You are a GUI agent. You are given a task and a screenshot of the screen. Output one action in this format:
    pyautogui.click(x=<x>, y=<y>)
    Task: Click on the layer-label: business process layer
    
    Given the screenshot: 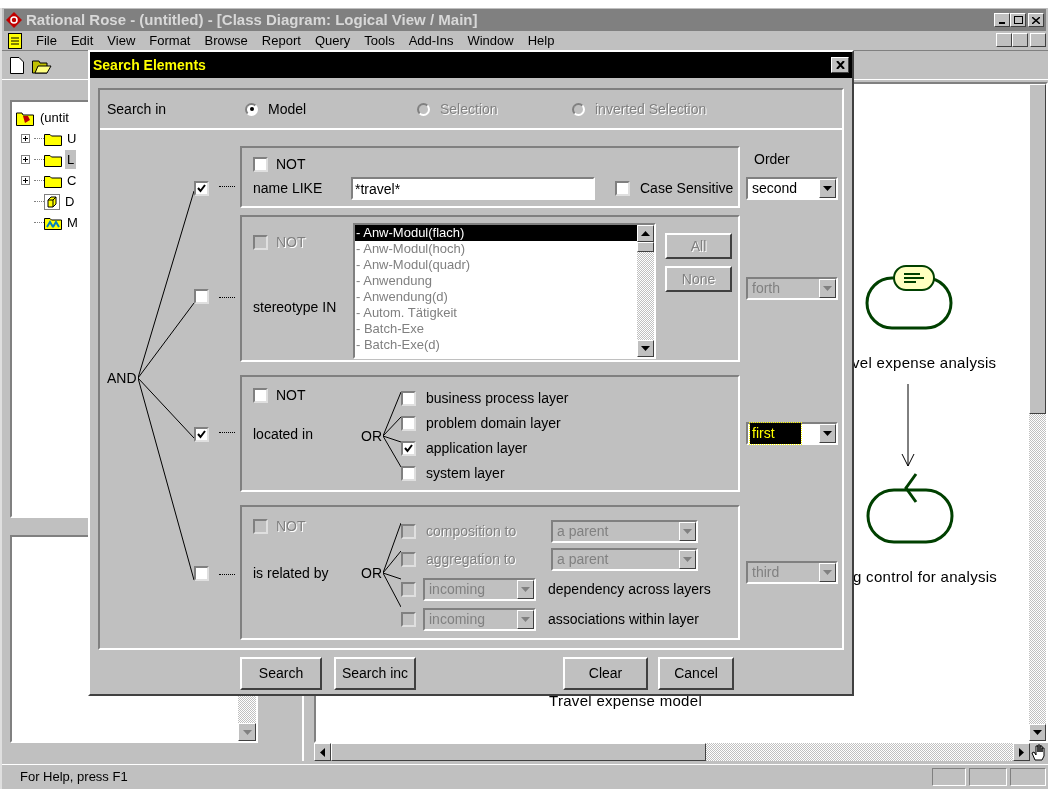 What is the action you would take?
    pyautogui.click(x=497, y=398)
    